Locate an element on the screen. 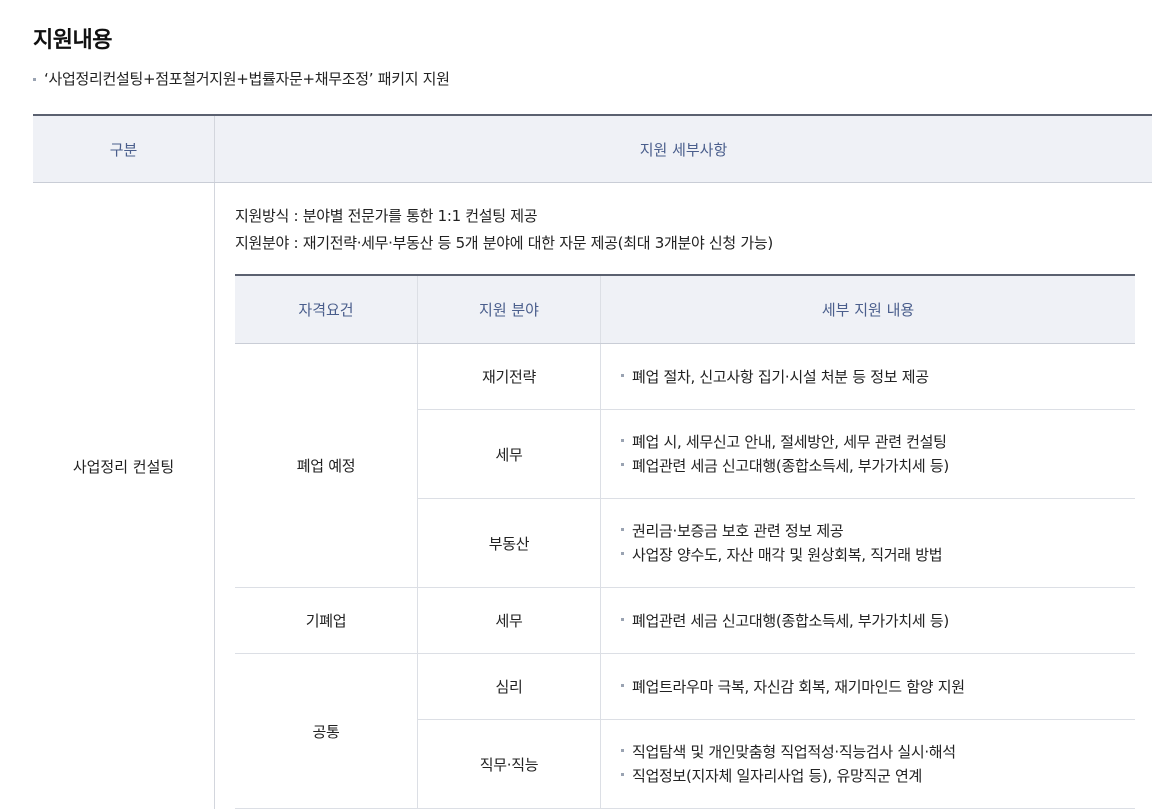 Image resolution: width=1166 pixels, height=809 pixels. field-cell: 심리 is located at coordinates (509, 687).